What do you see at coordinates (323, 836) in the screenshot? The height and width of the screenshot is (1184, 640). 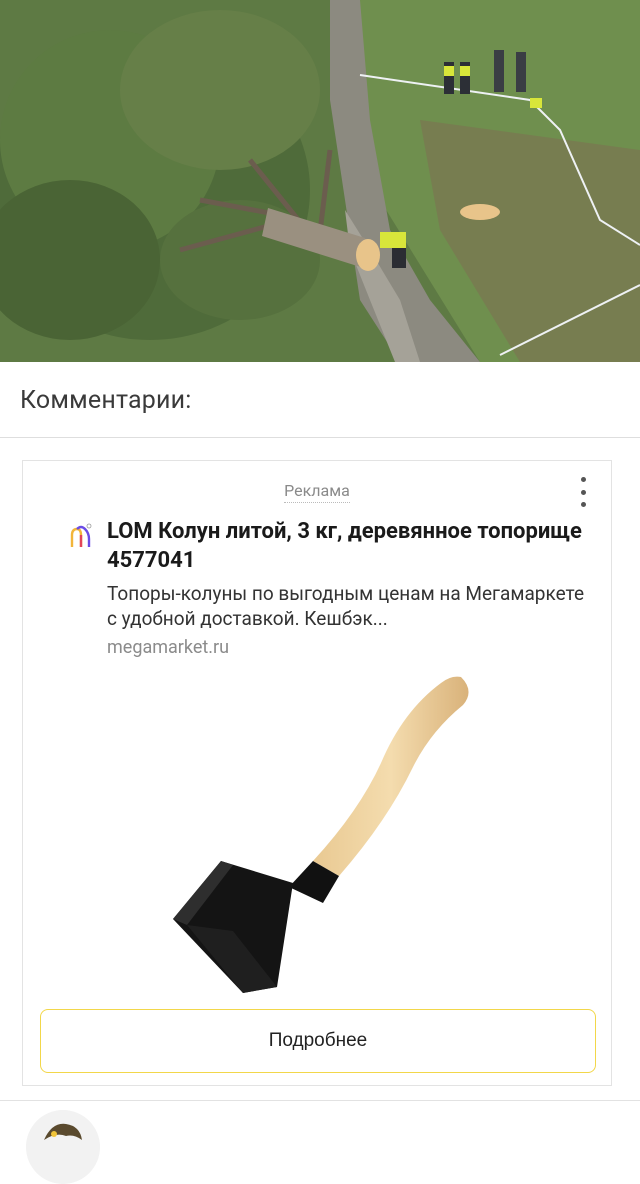 I see `splitting-axe-image` at bounding box center [323, 836].